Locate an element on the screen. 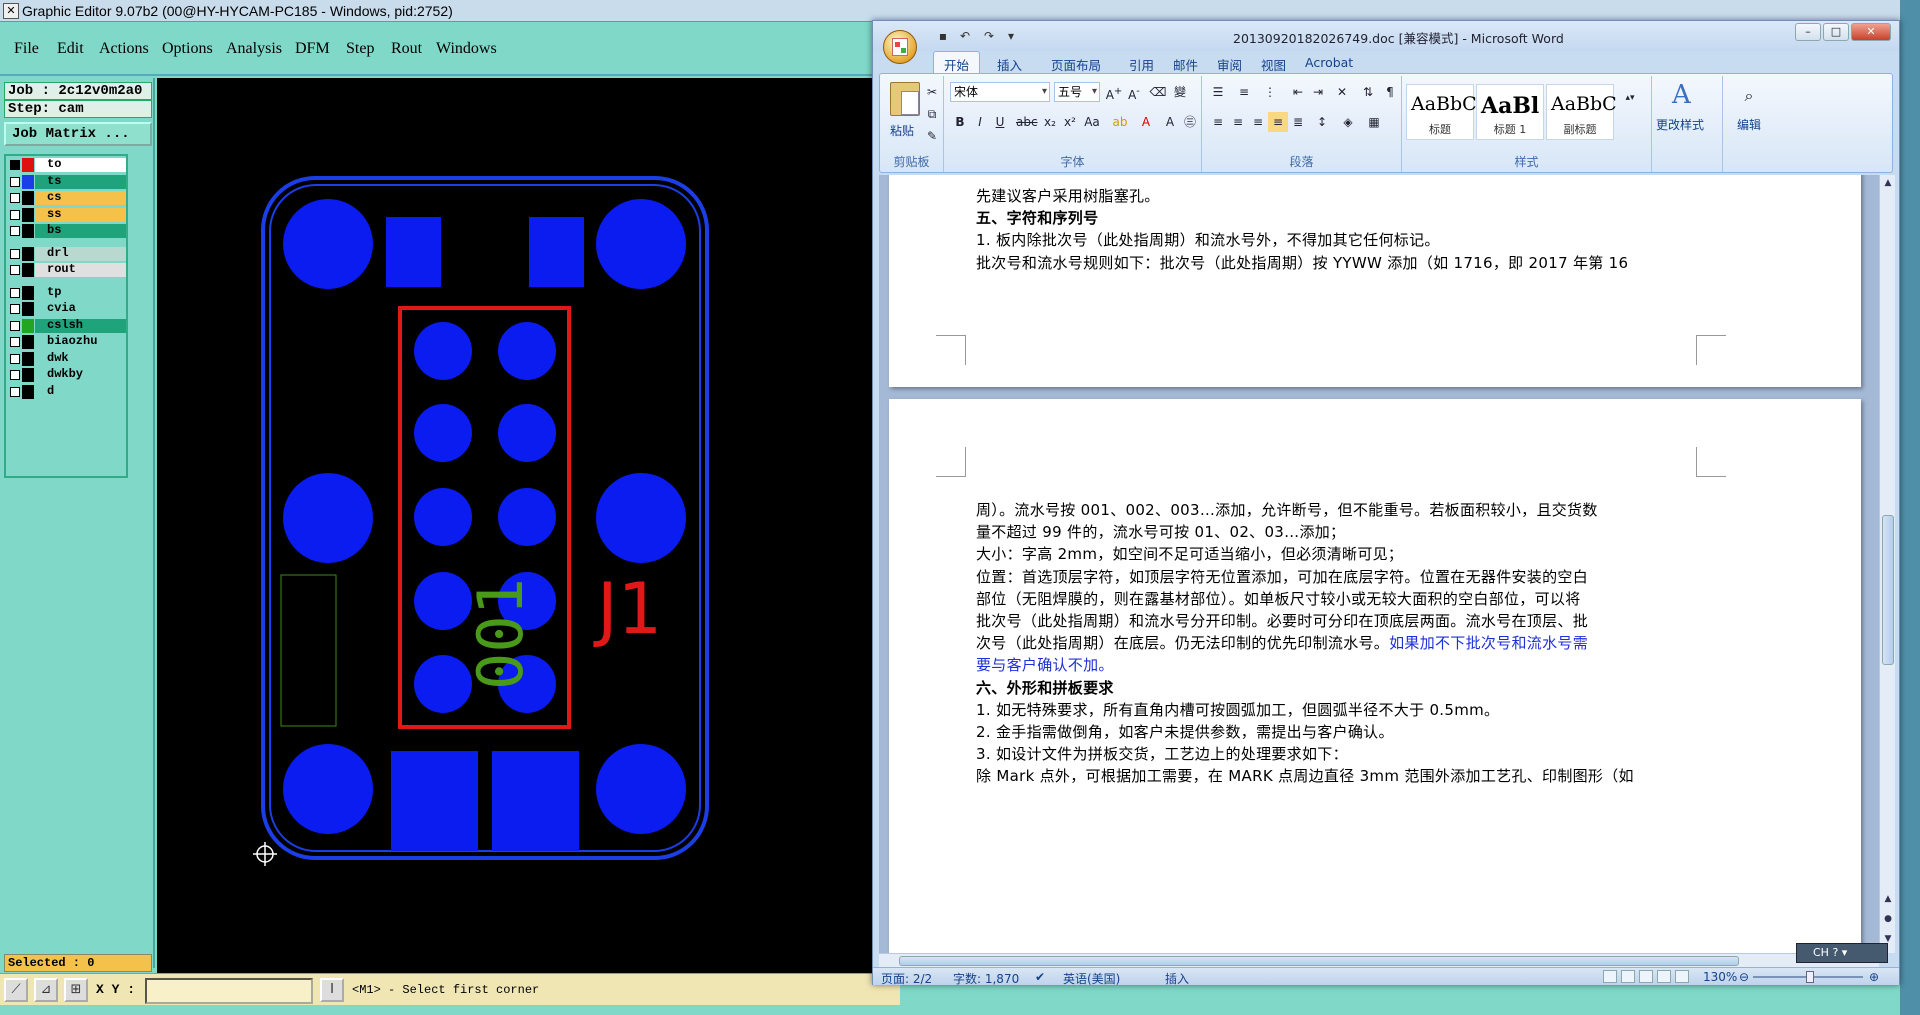 The image size is (1920, 1015). menu-rout: Rout is located at coordinates (406, 49).